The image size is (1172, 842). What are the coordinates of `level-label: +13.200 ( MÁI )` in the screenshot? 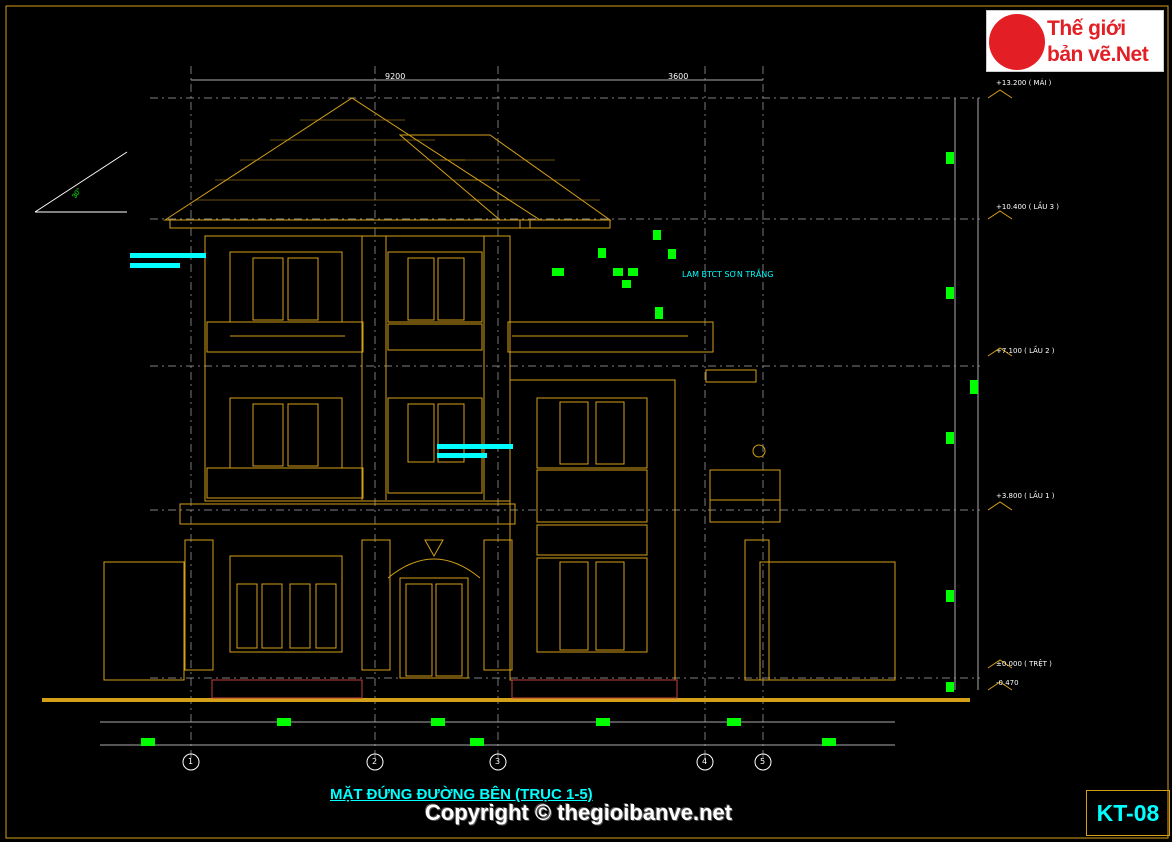 It's located at (1024, 83).